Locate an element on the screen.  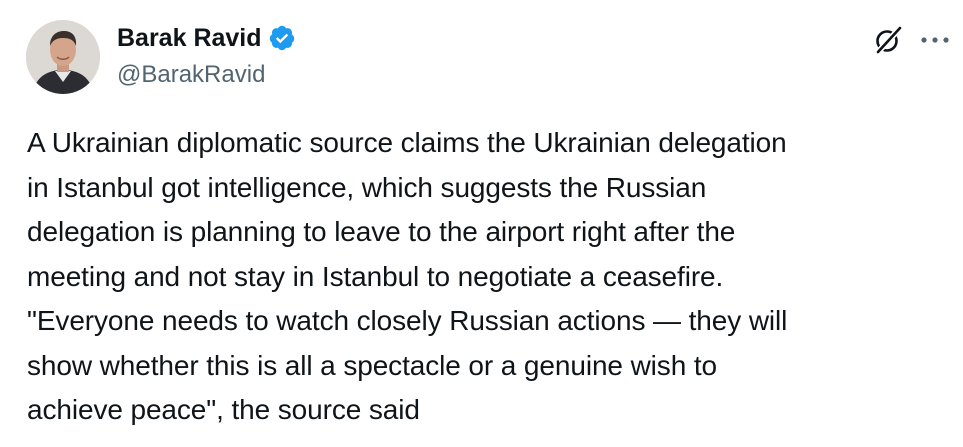
more-options-icon is located at coordinates (935, 40).